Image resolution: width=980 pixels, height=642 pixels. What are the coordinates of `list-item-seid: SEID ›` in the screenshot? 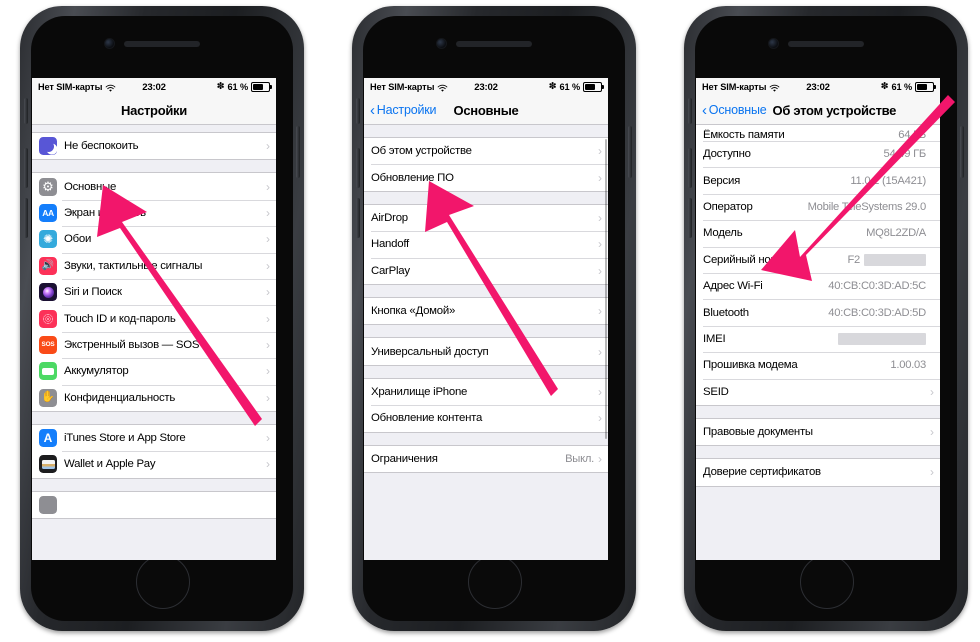 It's located at (818, 391).